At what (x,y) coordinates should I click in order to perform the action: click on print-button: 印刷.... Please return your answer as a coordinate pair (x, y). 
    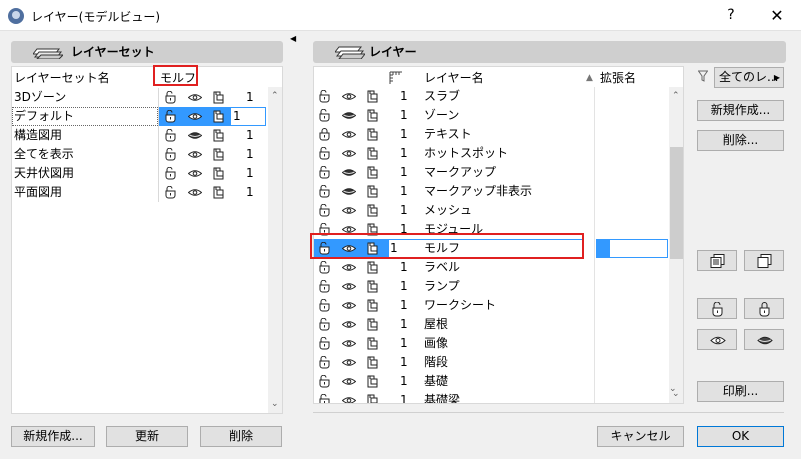
    Looking at the image, I should click on (740, 391).